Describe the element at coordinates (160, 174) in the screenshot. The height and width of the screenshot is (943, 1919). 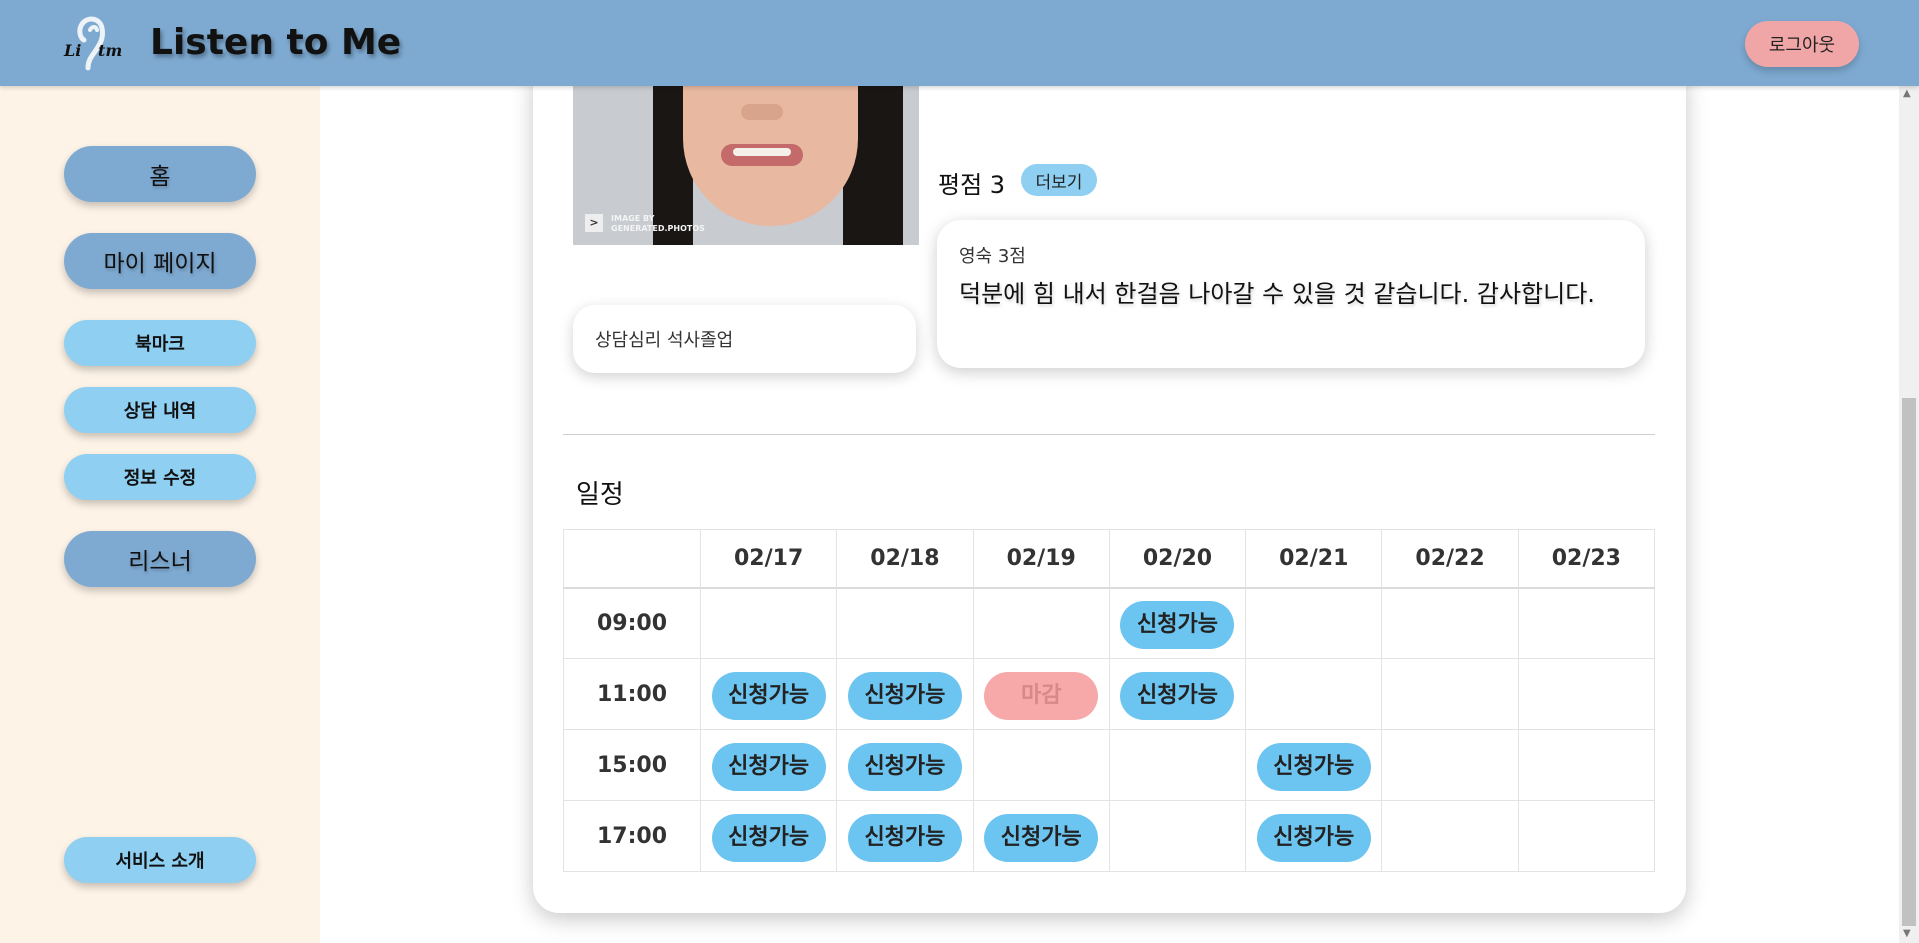
I see `sidebar-item-home: 홈` at that location.